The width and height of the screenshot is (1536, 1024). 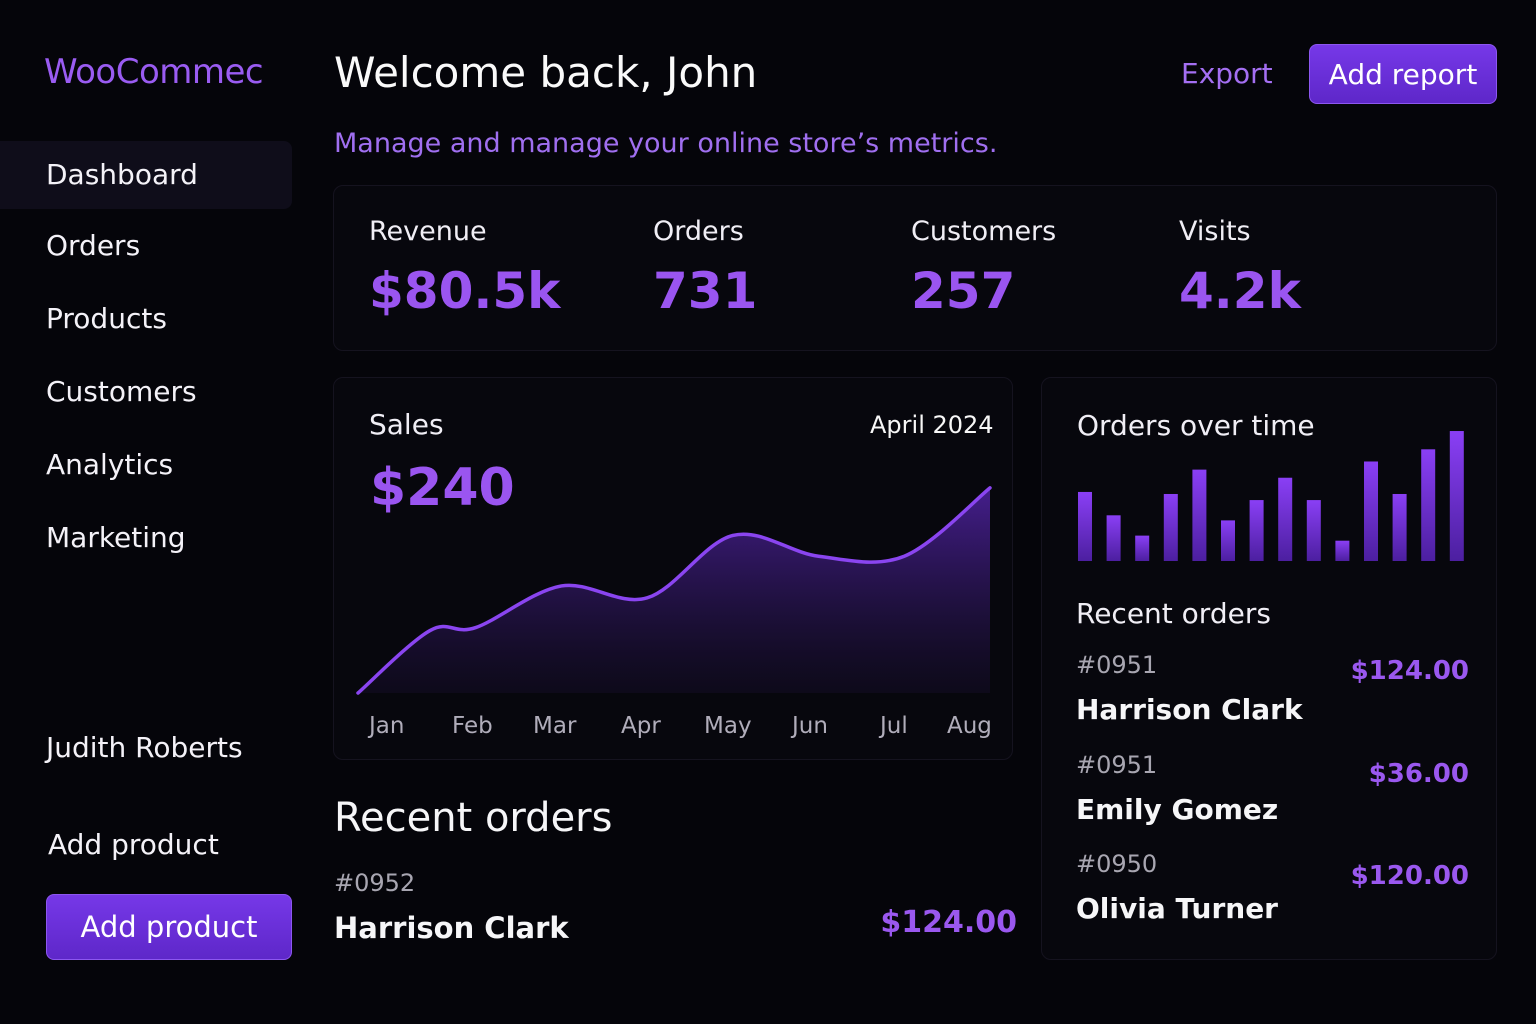 I want to click on stat-value-customers: 257, so click(x=963, y=291).